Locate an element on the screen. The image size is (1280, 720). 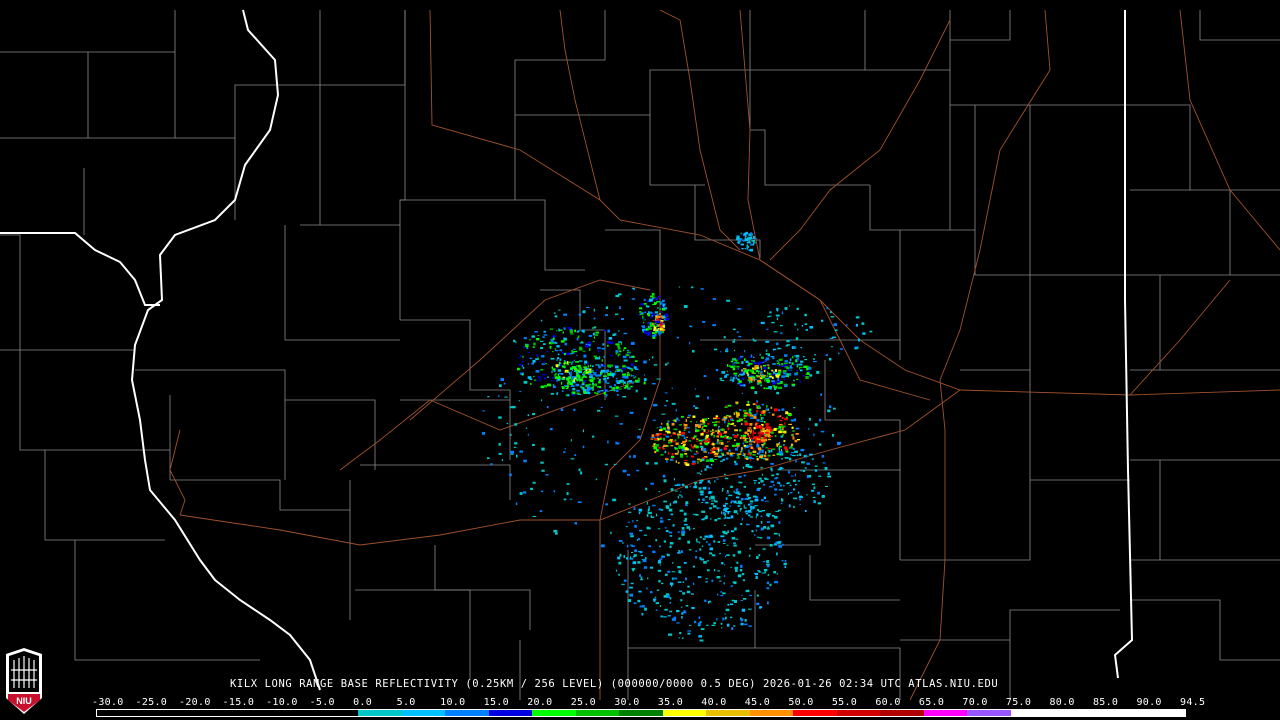
scale-label: 0.0 is located at coordinates (363, 702).